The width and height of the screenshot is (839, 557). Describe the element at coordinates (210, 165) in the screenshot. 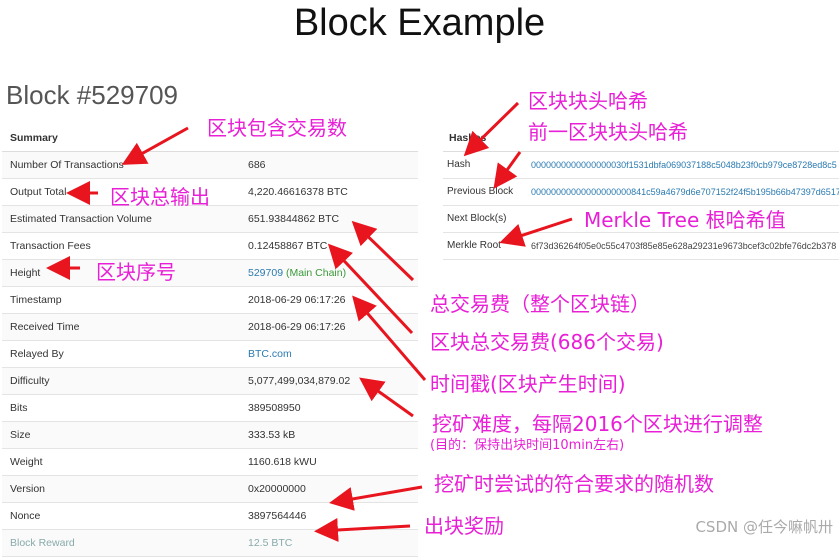

I see `summary-row-transactions: Number Of Transactions 686` at that location.